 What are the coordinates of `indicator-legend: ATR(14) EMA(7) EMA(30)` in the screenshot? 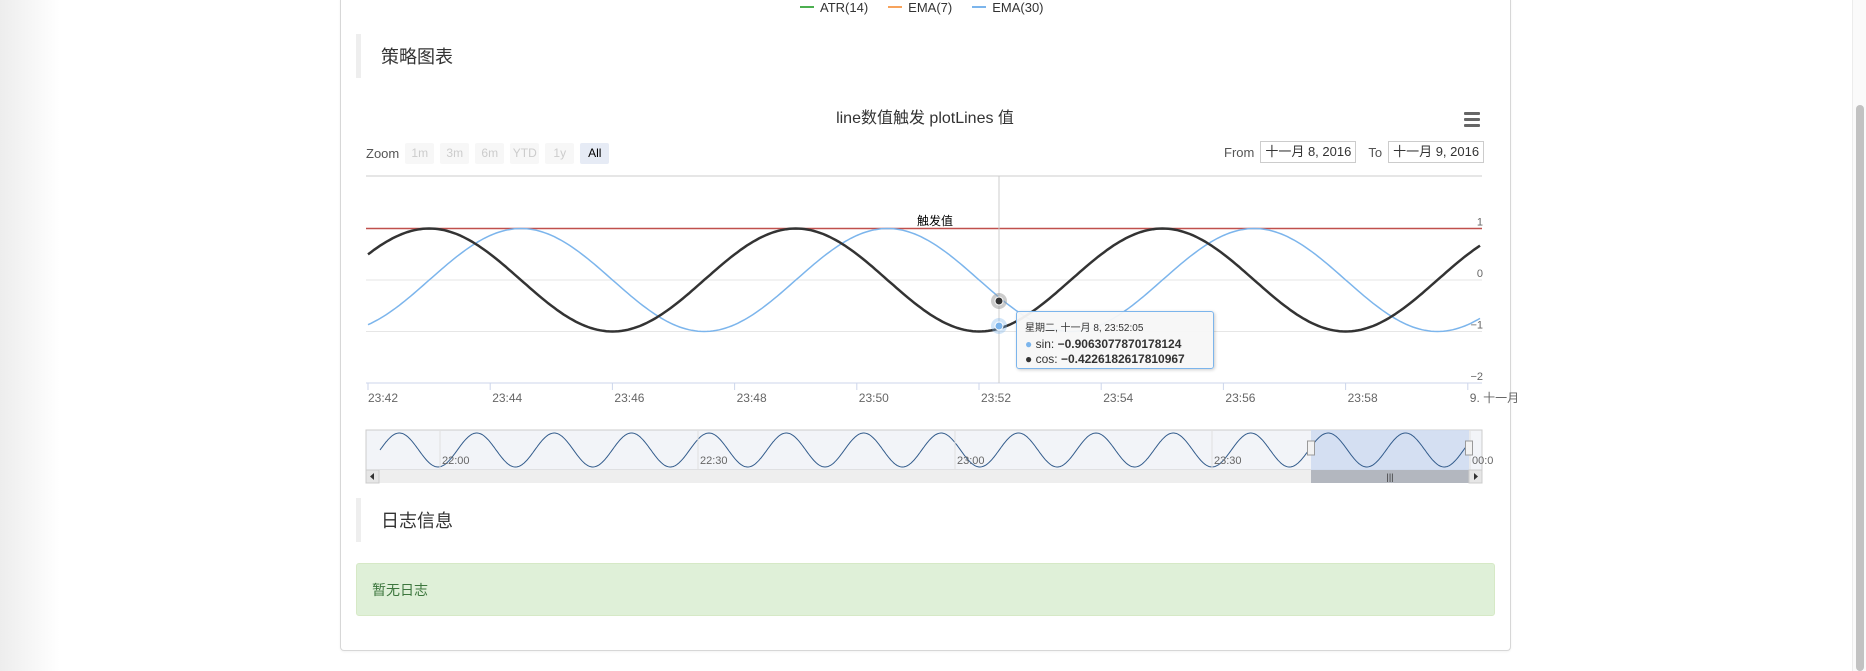 It's located at (922, 7).